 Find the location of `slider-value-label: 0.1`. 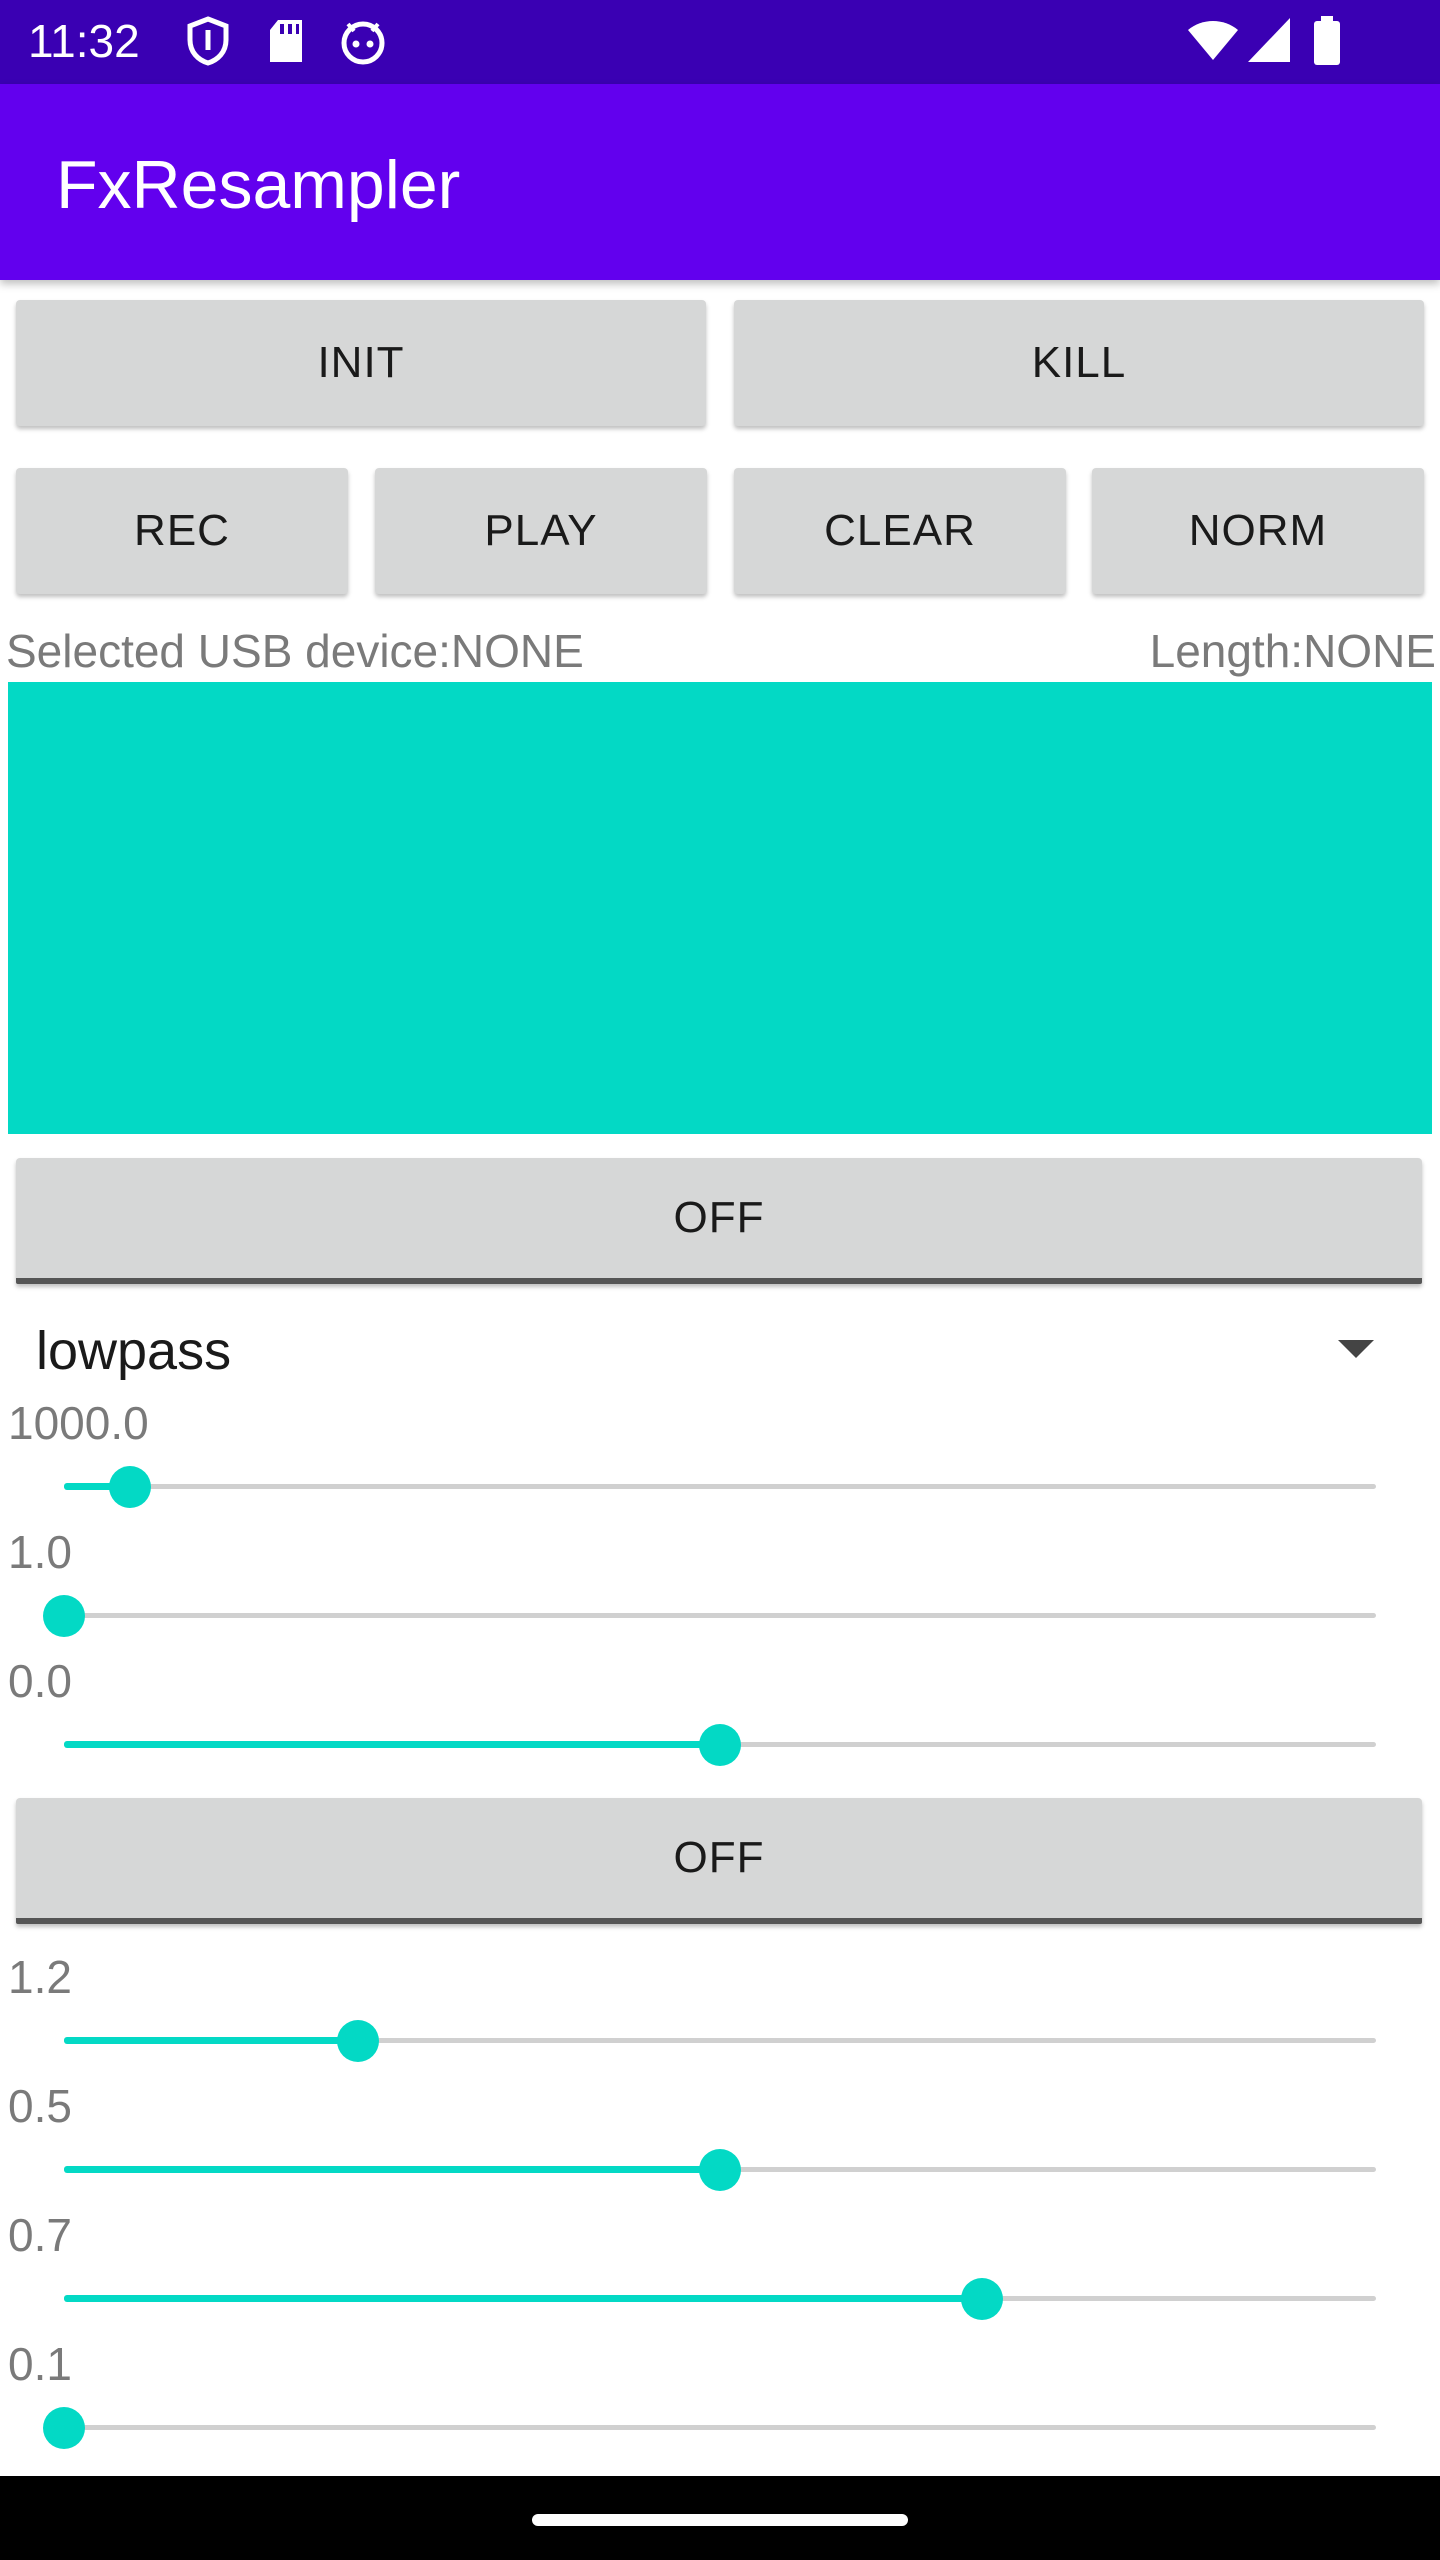

slider-value-label: 0.1 is located at coordinates (40, 2364).